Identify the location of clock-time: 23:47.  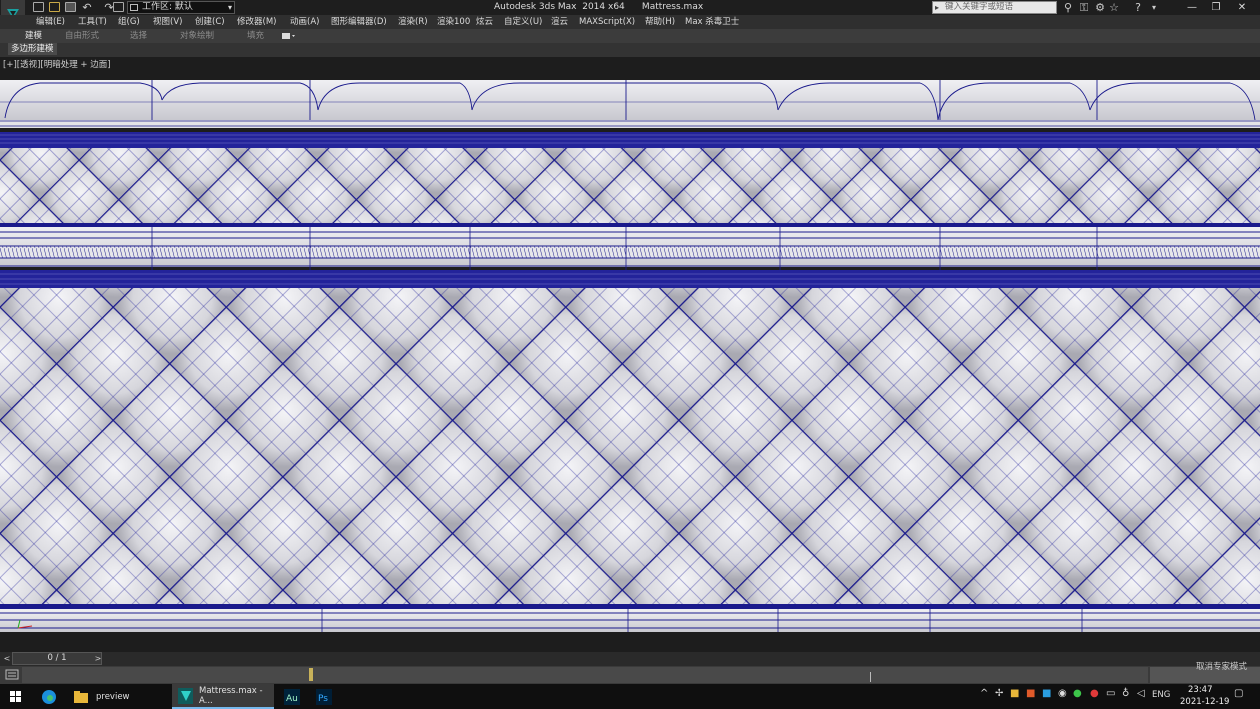
(1200, 690).